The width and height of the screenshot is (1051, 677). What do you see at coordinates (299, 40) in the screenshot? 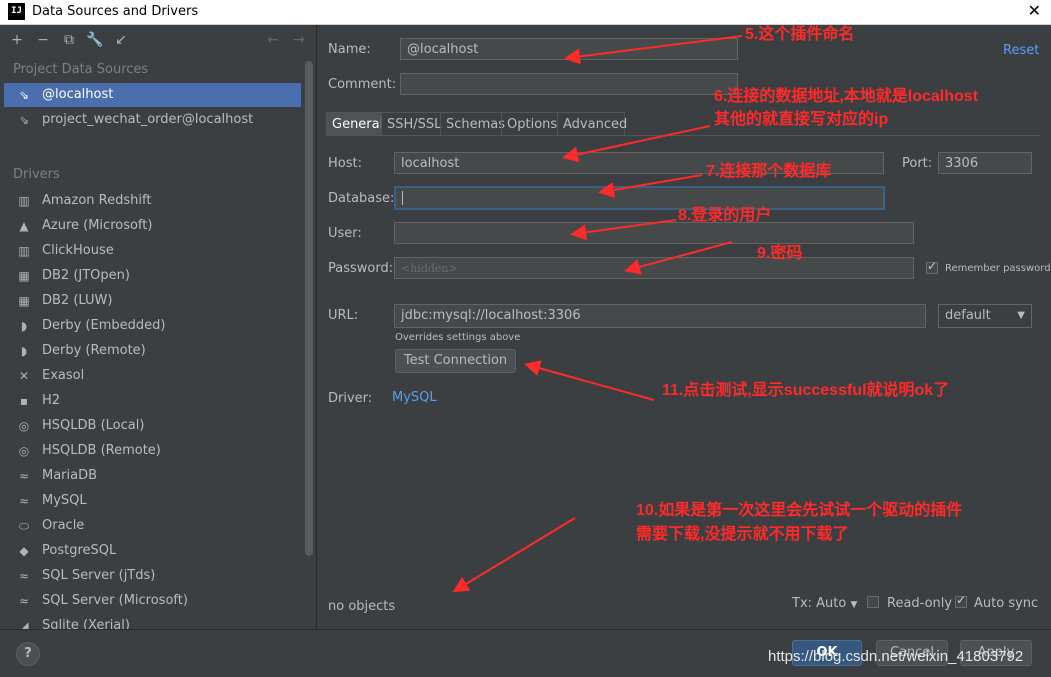
I see `forward-arrow-icon: →` at bounding box center [299, 40].